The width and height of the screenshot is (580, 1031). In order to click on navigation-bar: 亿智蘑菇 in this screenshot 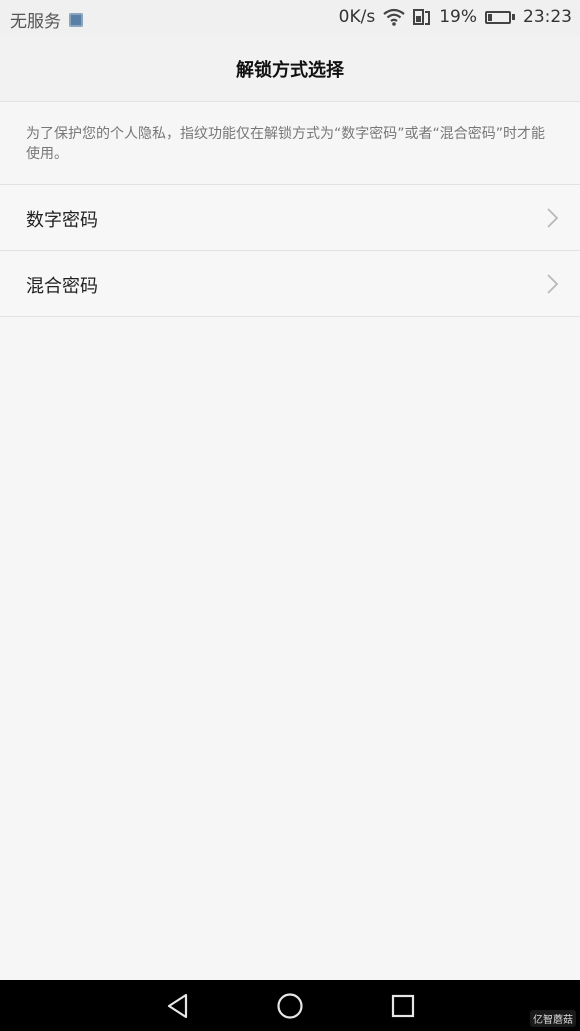, I will do `click(290, 1005)`.